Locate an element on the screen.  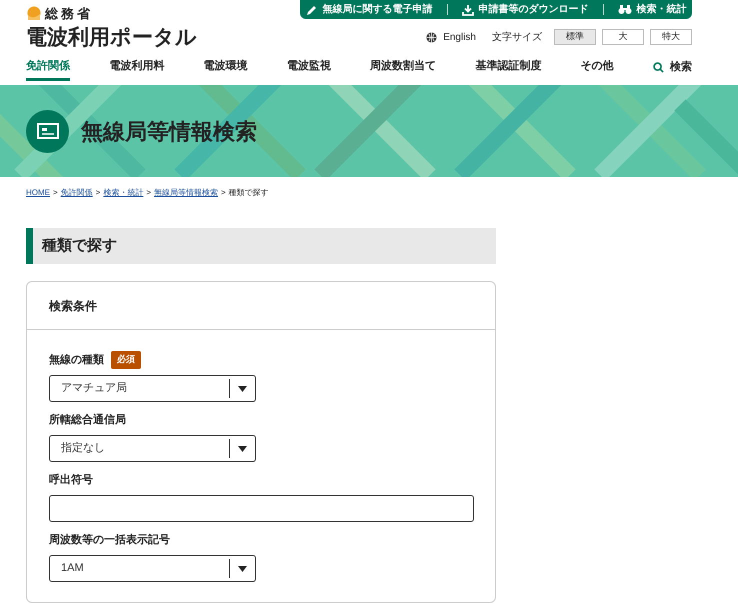
download-icon is located at coordinates (468, 10).